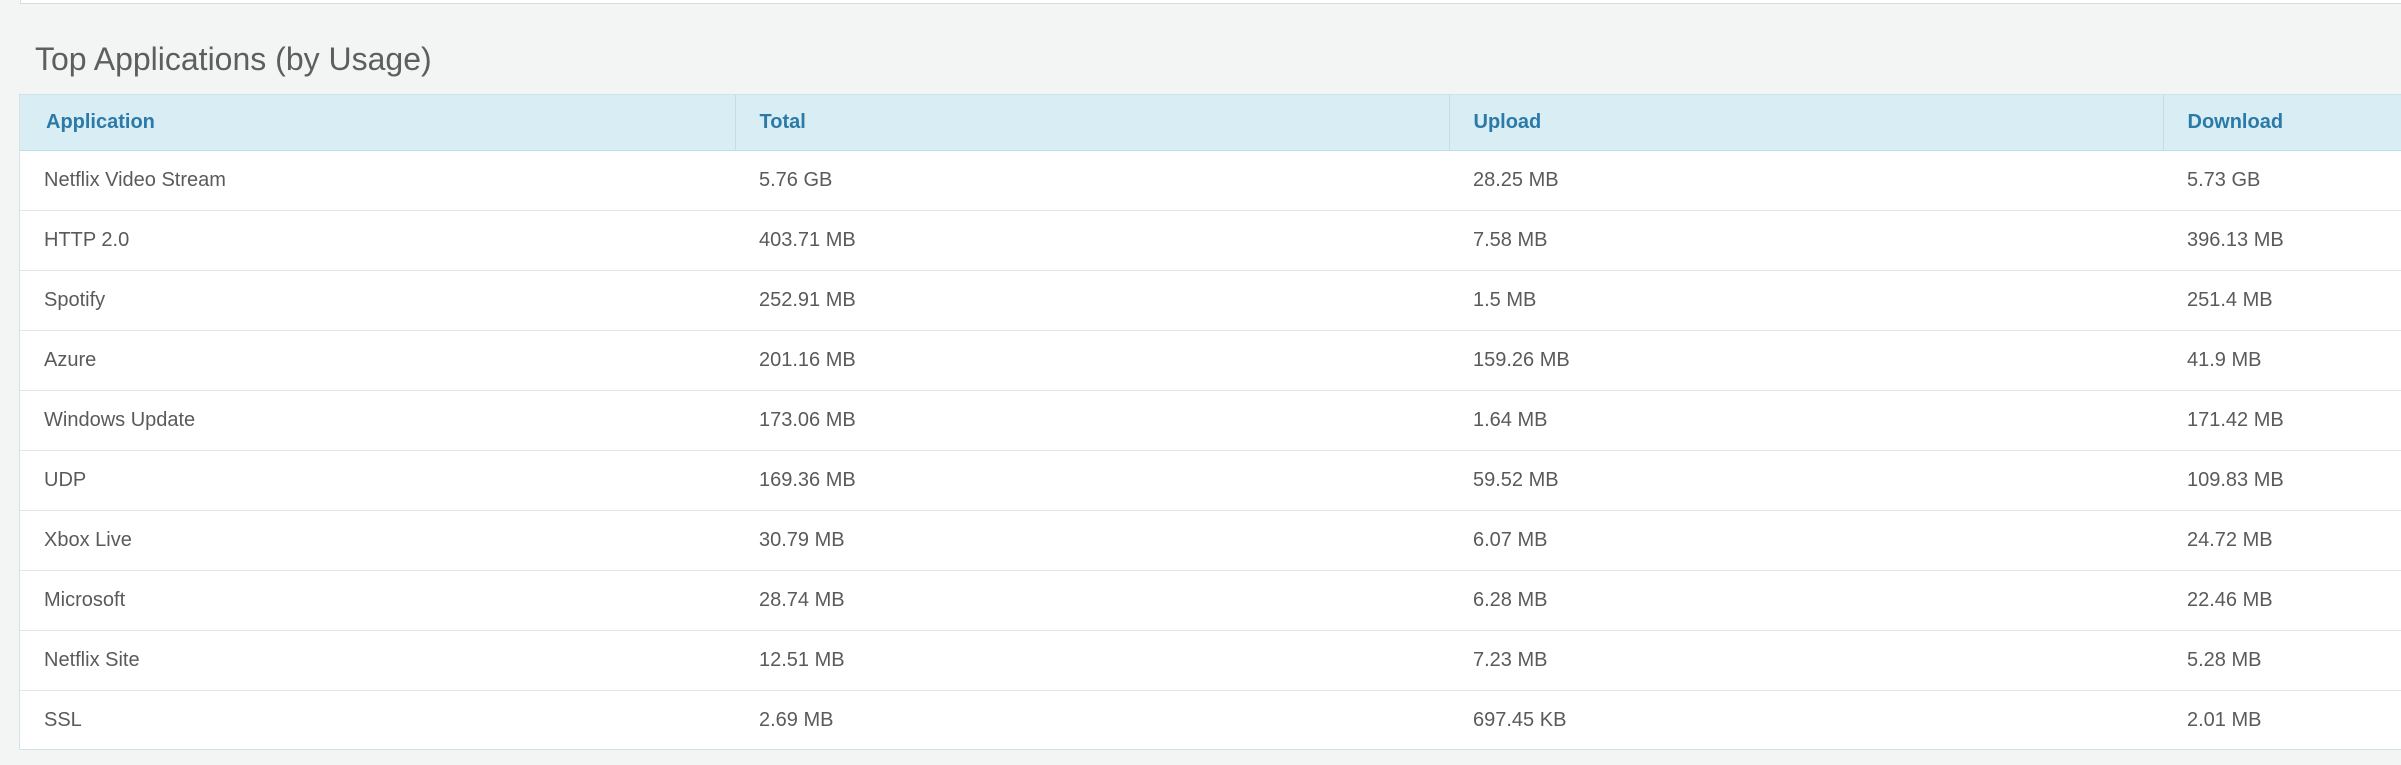 The height and width of the screenshot is (765, 2401). Describe the element at coordinates (2224, 659) in the screenshot. I see `cell-download: 5.28 MB` at that location.